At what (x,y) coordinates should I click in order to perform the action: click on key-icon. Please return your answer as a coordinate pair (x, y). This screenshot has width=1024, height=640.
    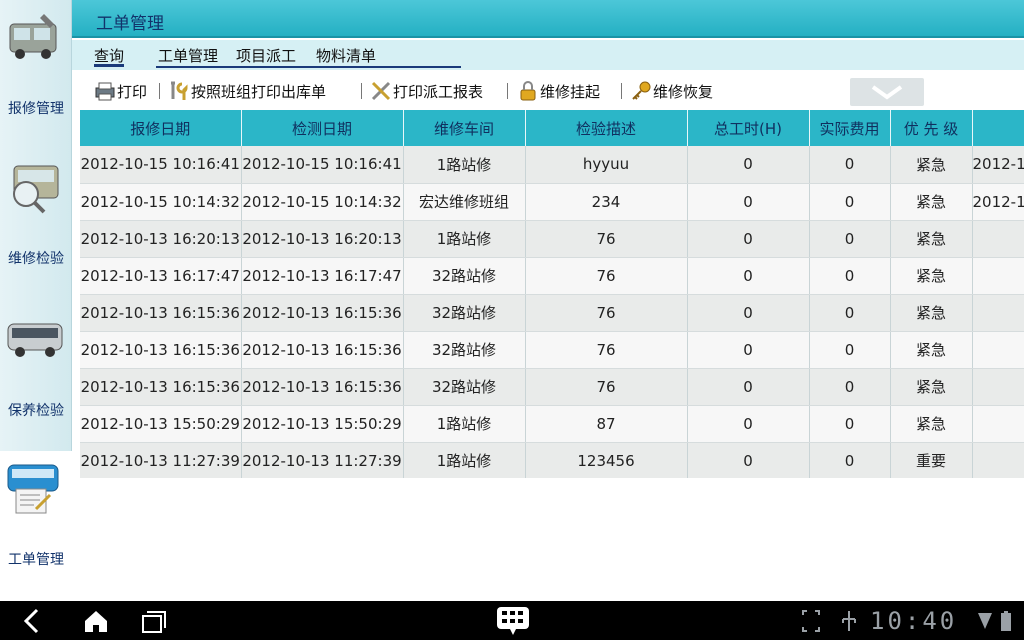
    Looking at the image, I should click on (641, 90).